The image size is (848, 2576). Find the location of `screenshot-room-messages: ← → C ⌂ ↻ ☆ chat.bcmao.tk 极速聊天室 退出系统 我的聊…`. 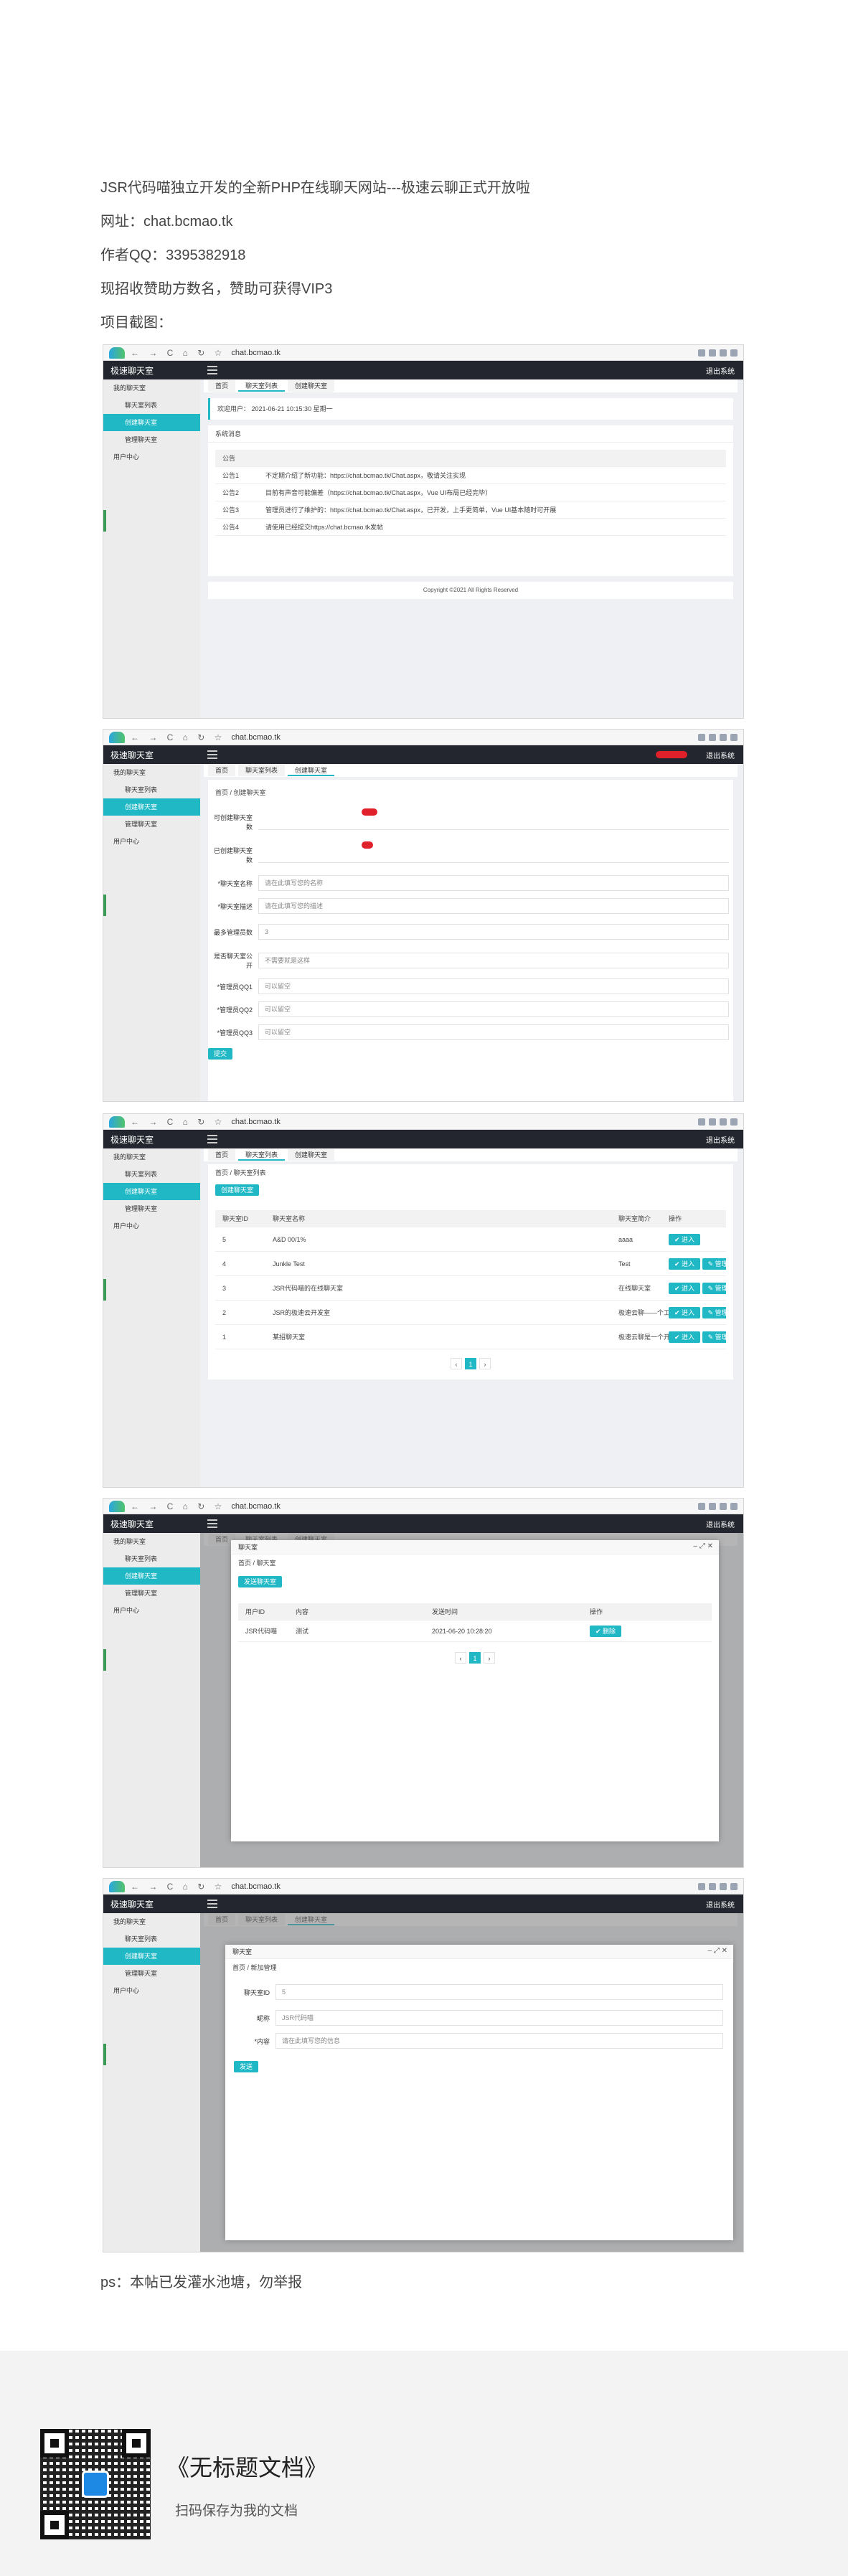

screenshot-room-messages: ← → C ⌂ ↻ ☆ chat.bcmao.tk 极速聊天室 退出系统 我的聊… is located at coordinates (424, 1683).